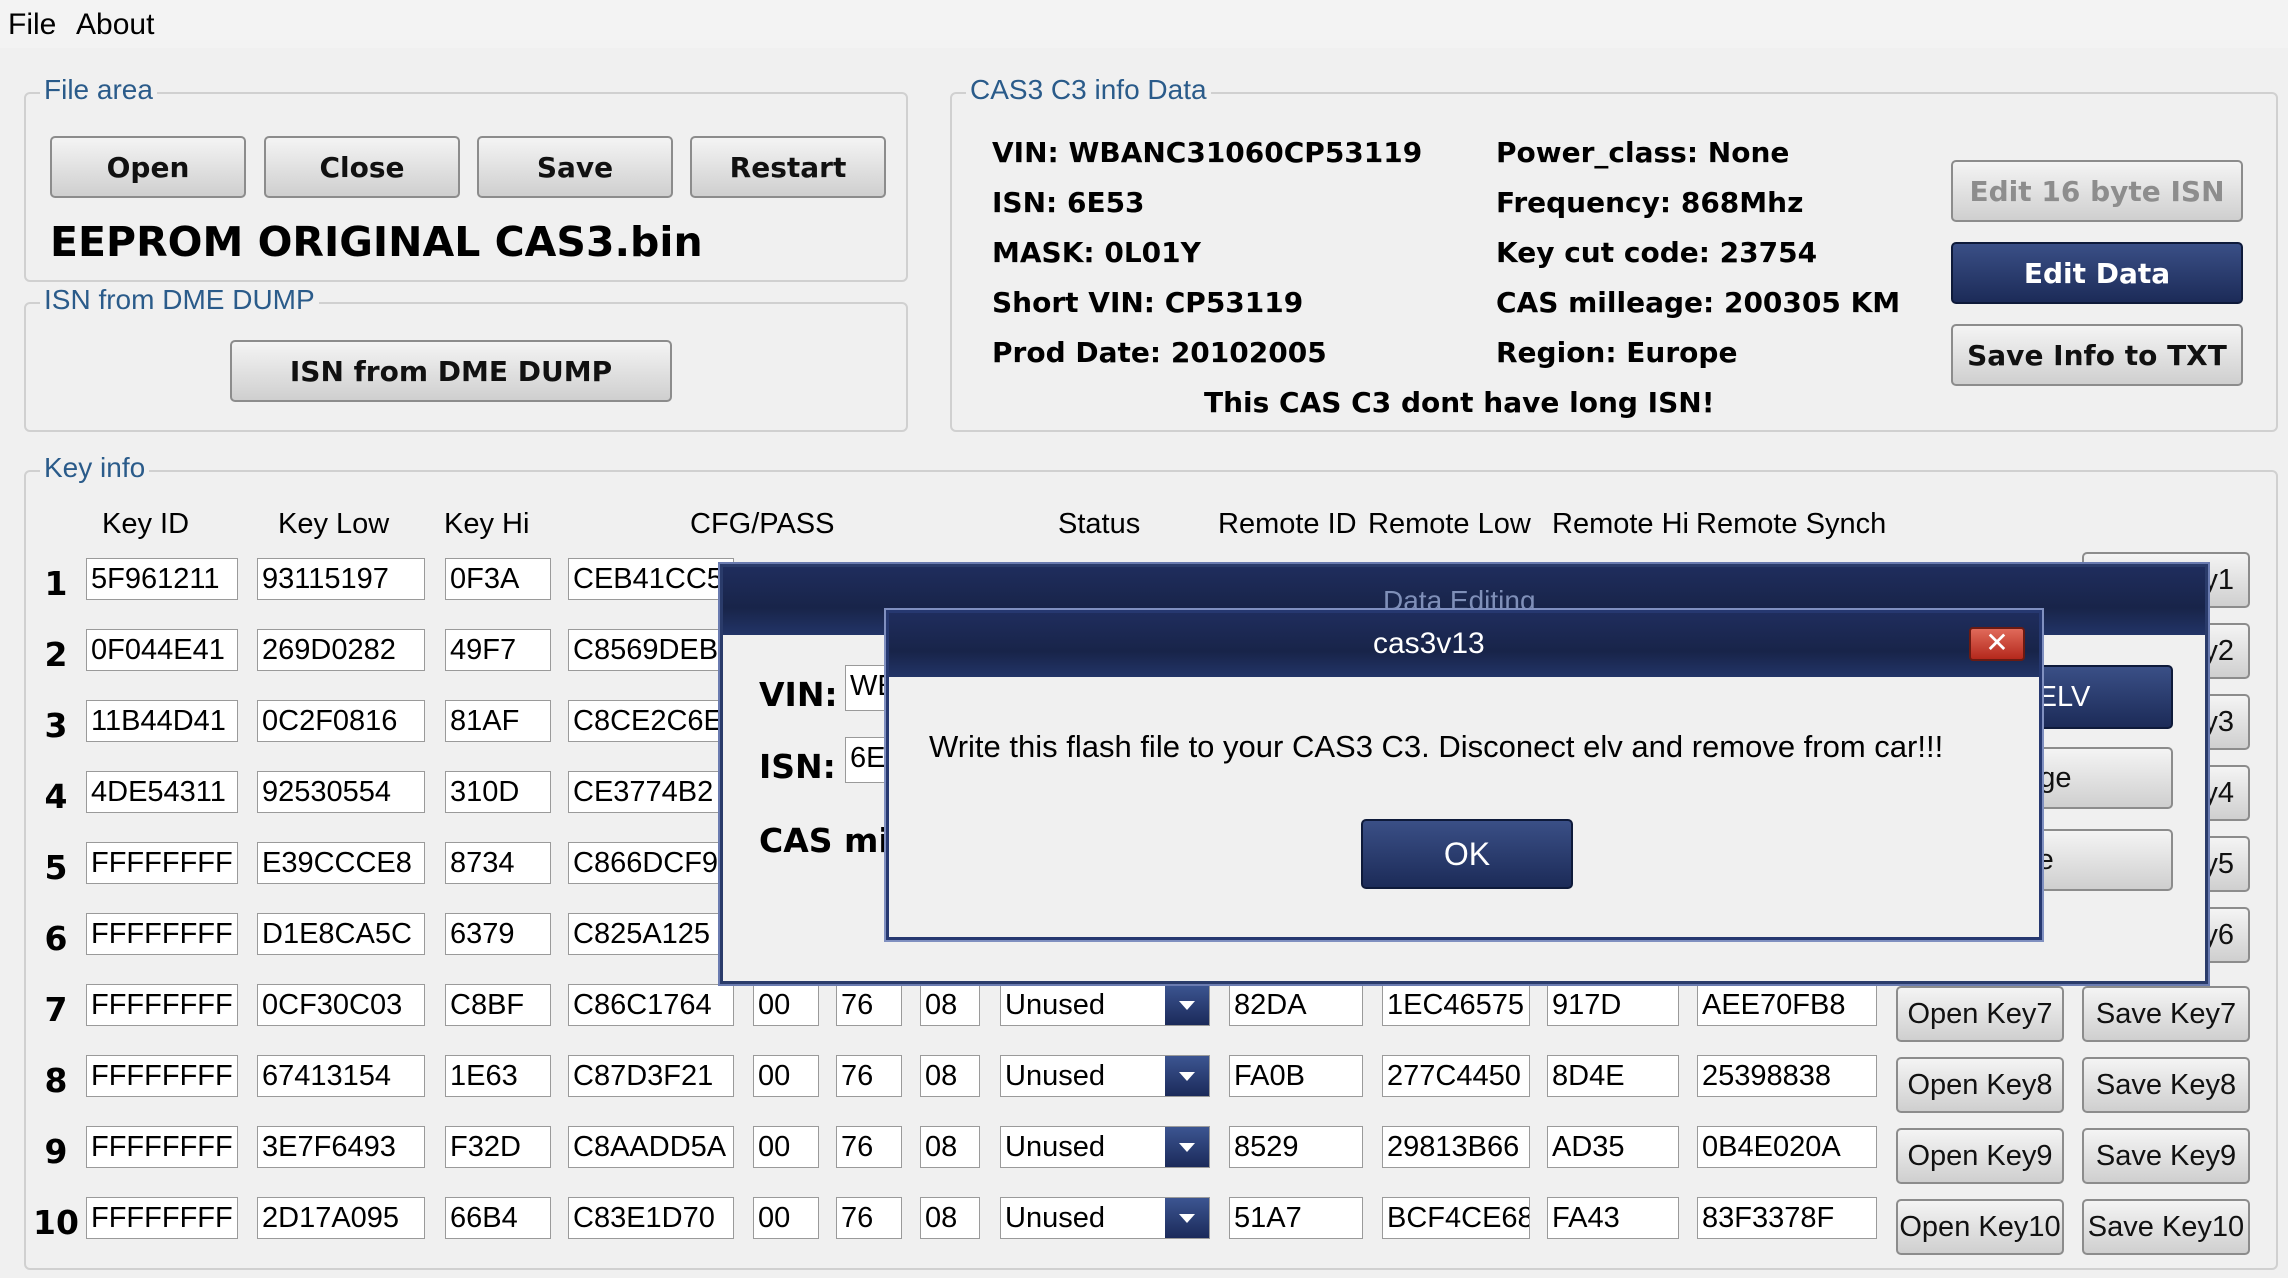  I want to click on key-low-cell: 3E7F6493, so click(341, 1147).